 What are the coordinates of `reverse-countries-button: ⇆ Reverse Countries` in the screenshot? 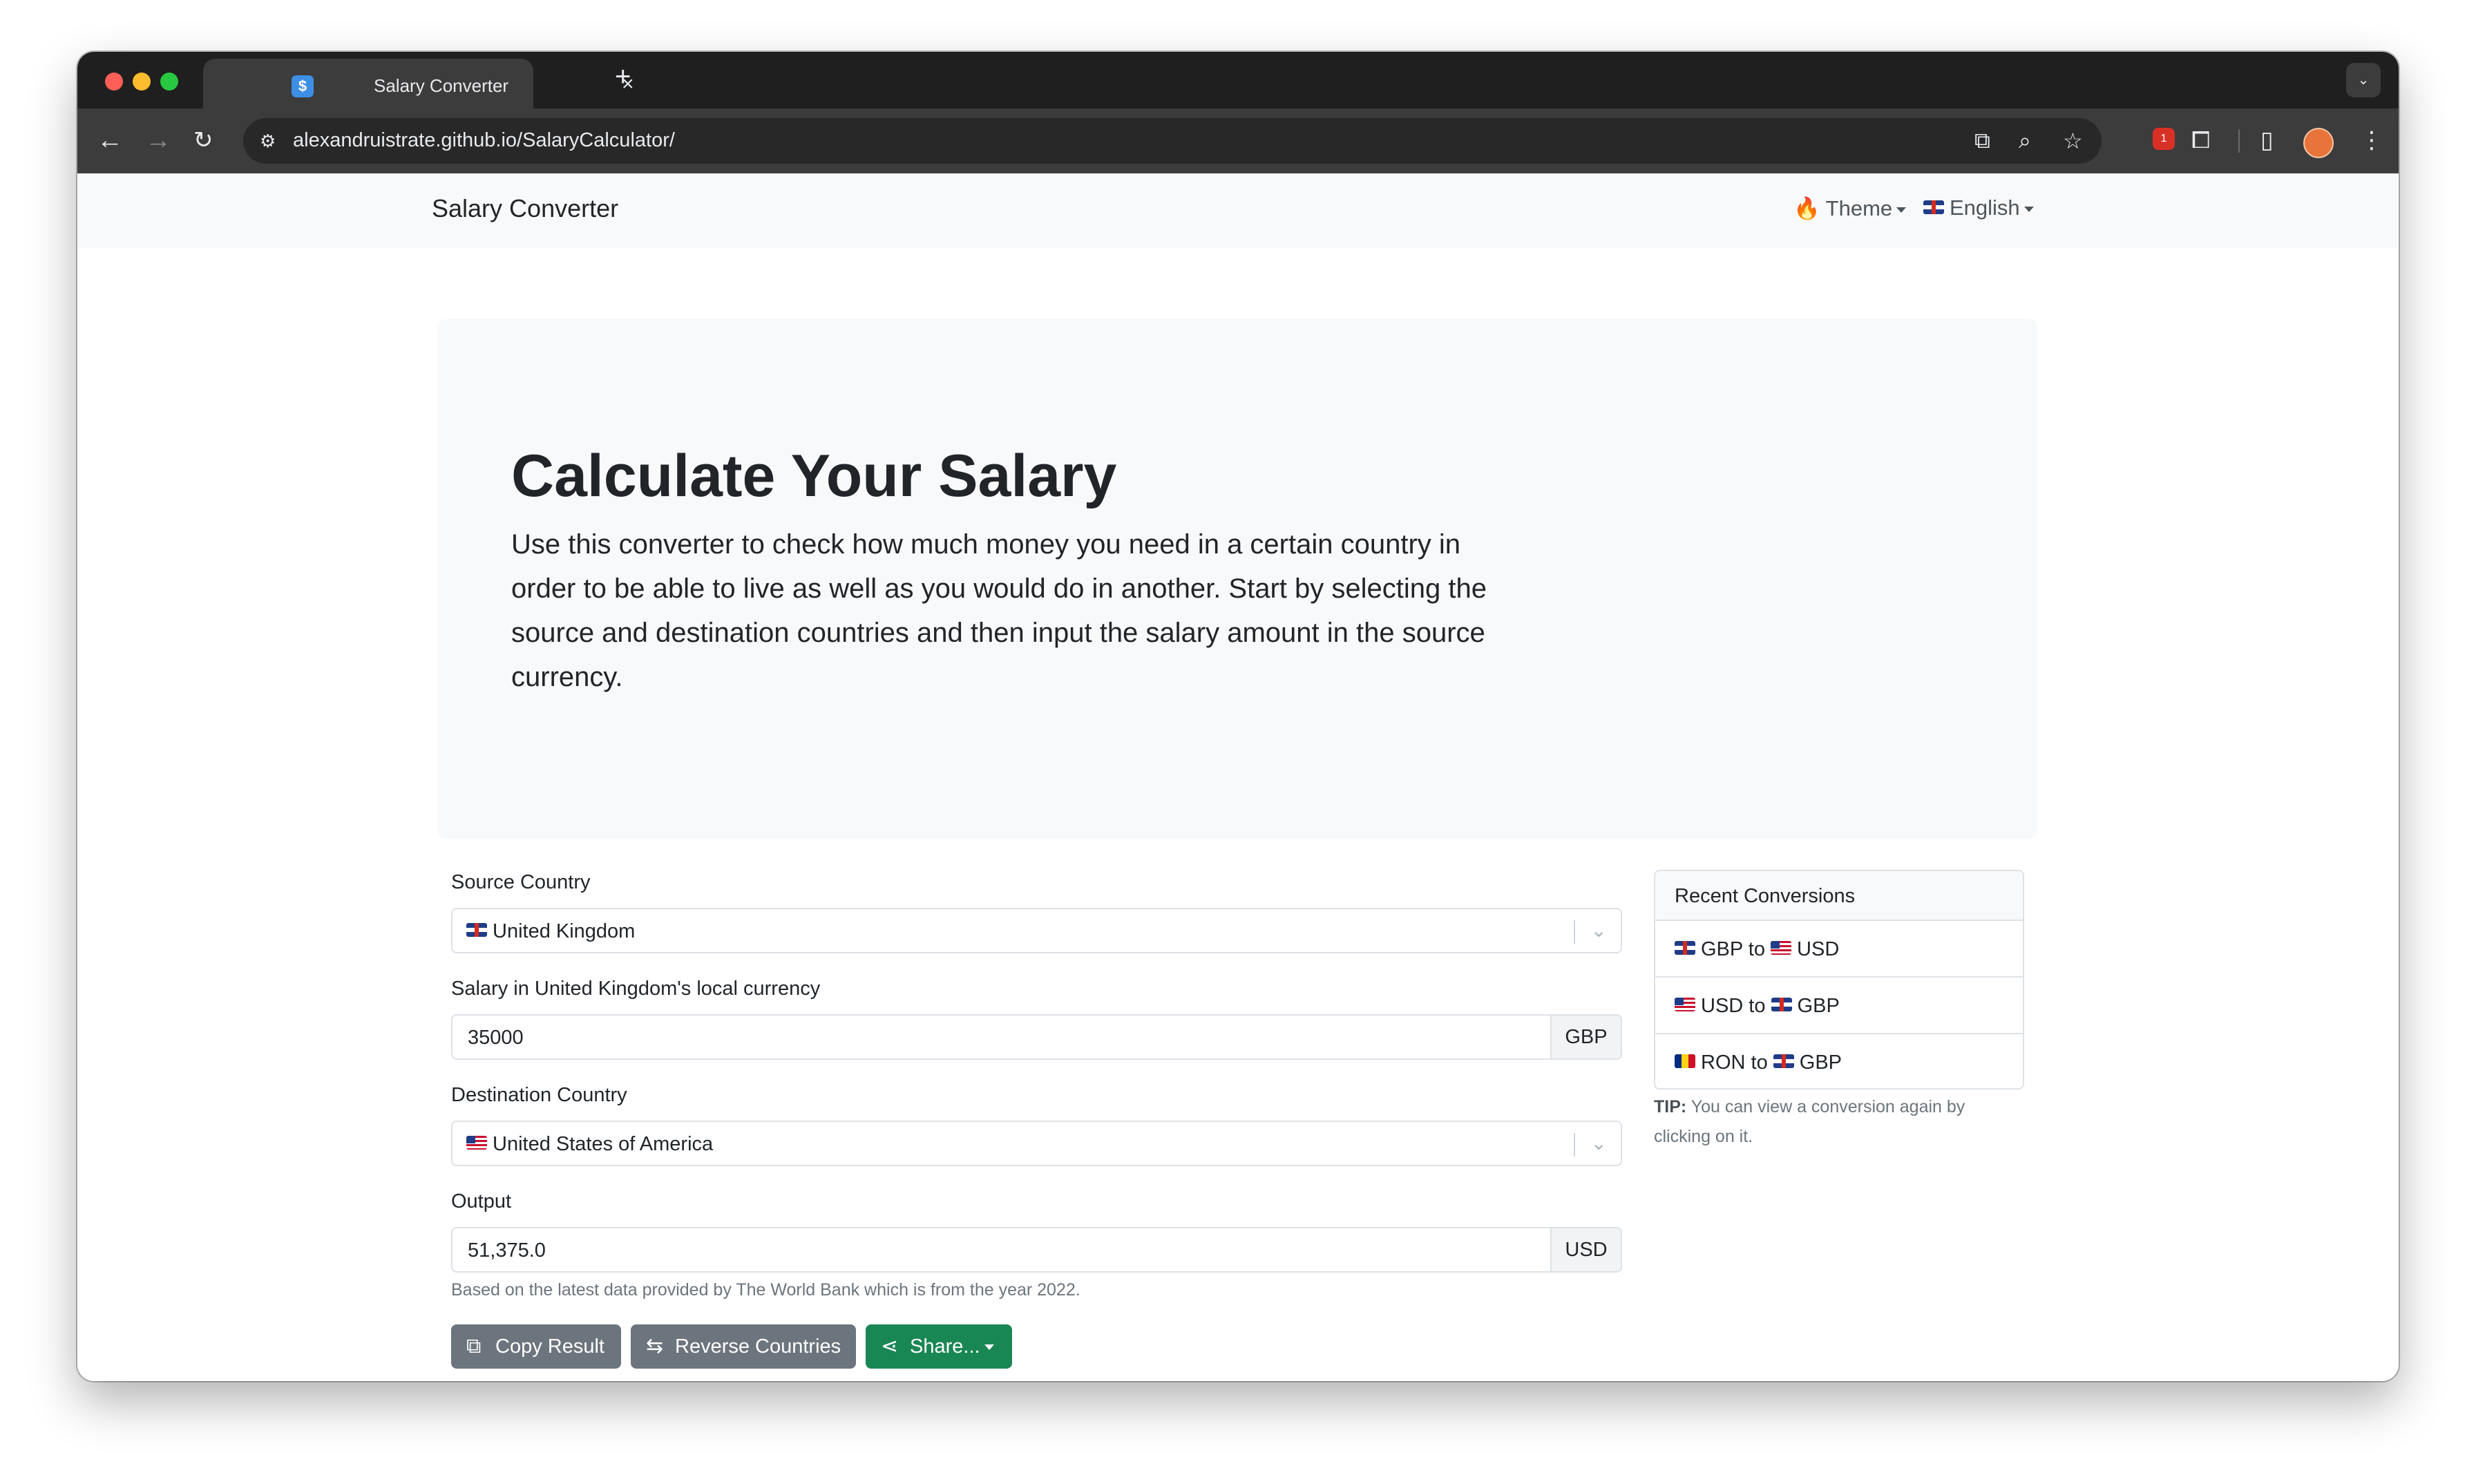 It's located at (743, 1346).